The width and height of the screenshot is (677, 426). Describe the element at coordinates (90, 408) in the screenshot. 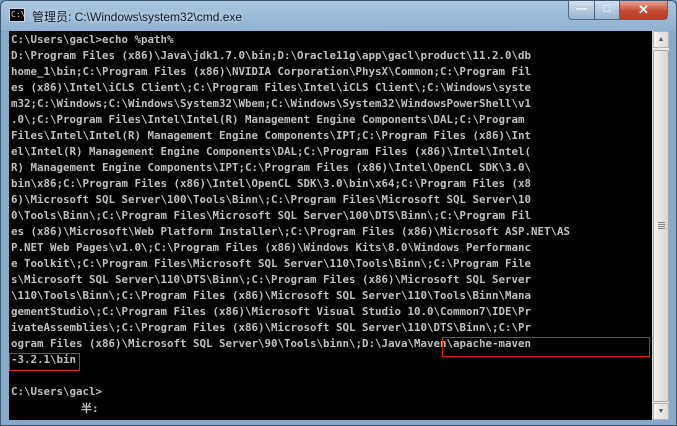

I see `ime-indicator: 半:` at that location.